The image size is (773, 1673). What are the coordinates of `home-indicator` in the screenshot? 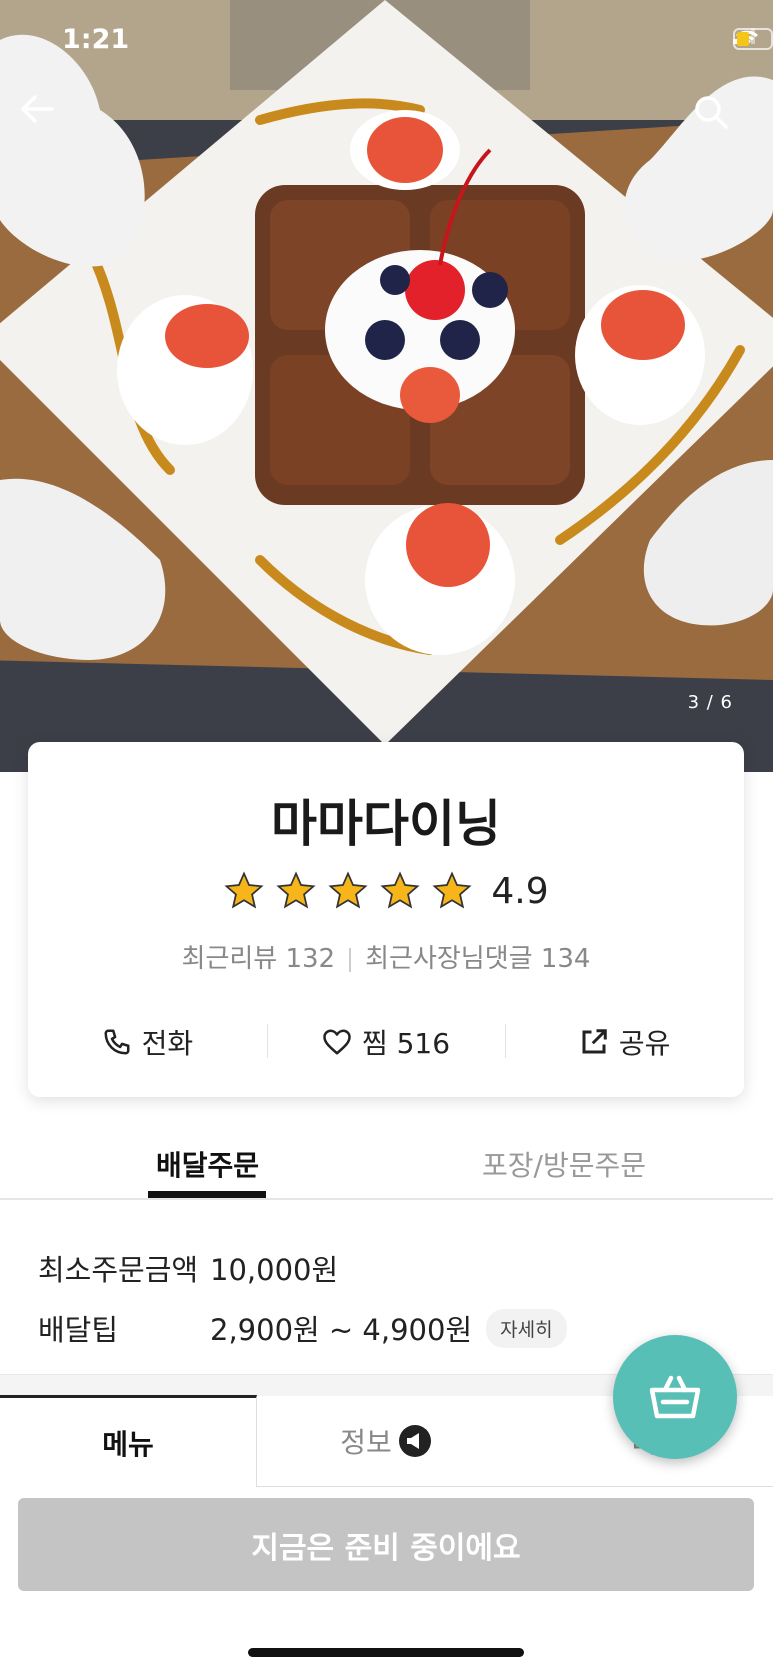 It's located at (386, 1652).